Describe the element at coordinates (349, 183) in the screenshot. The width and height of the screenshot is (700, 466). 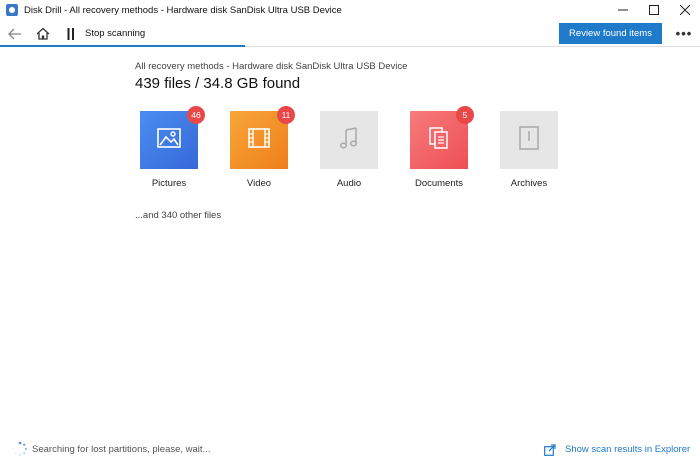
I see `category-label-audio: Audio` at that location.